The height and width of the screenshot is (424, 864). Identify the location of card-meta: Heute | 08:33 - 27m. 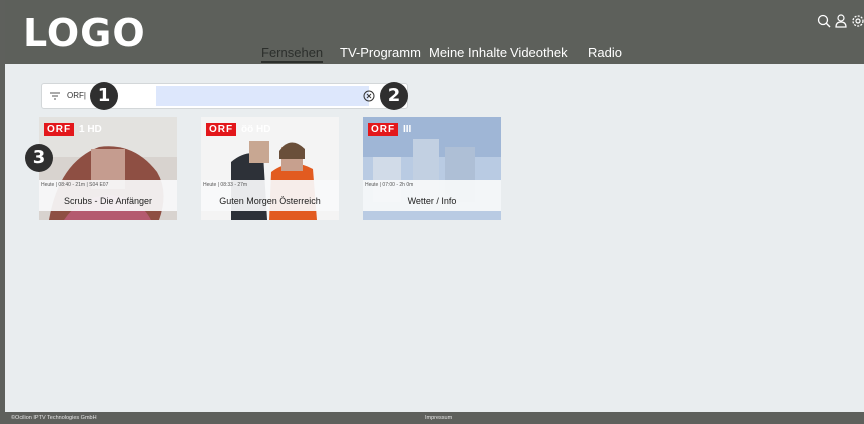
(225, 185).